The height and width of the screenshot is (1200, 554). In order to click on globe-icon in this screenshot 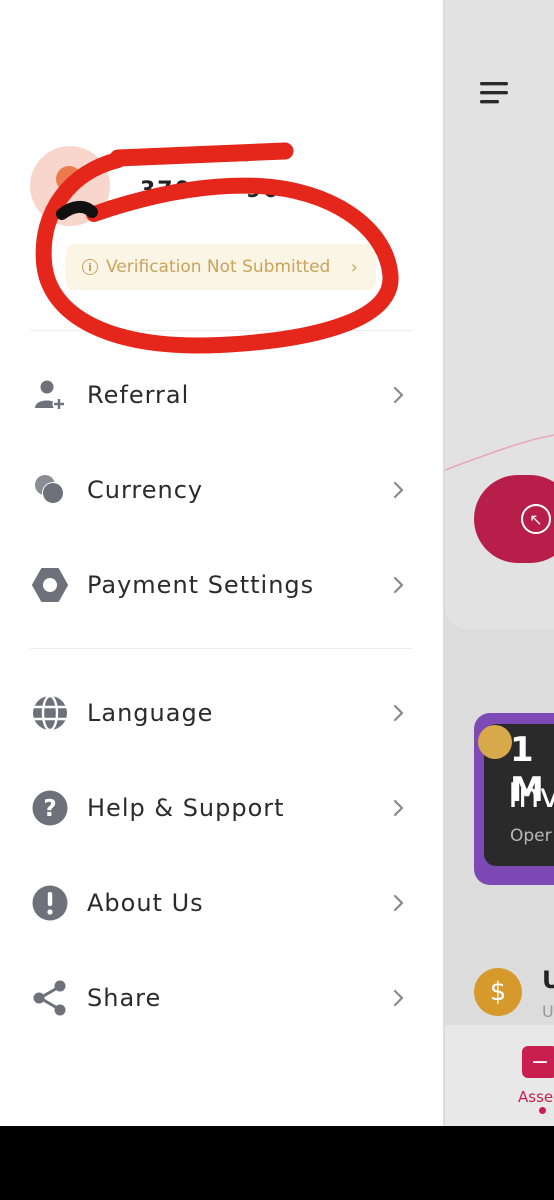, I will do `click(50, 713)`.